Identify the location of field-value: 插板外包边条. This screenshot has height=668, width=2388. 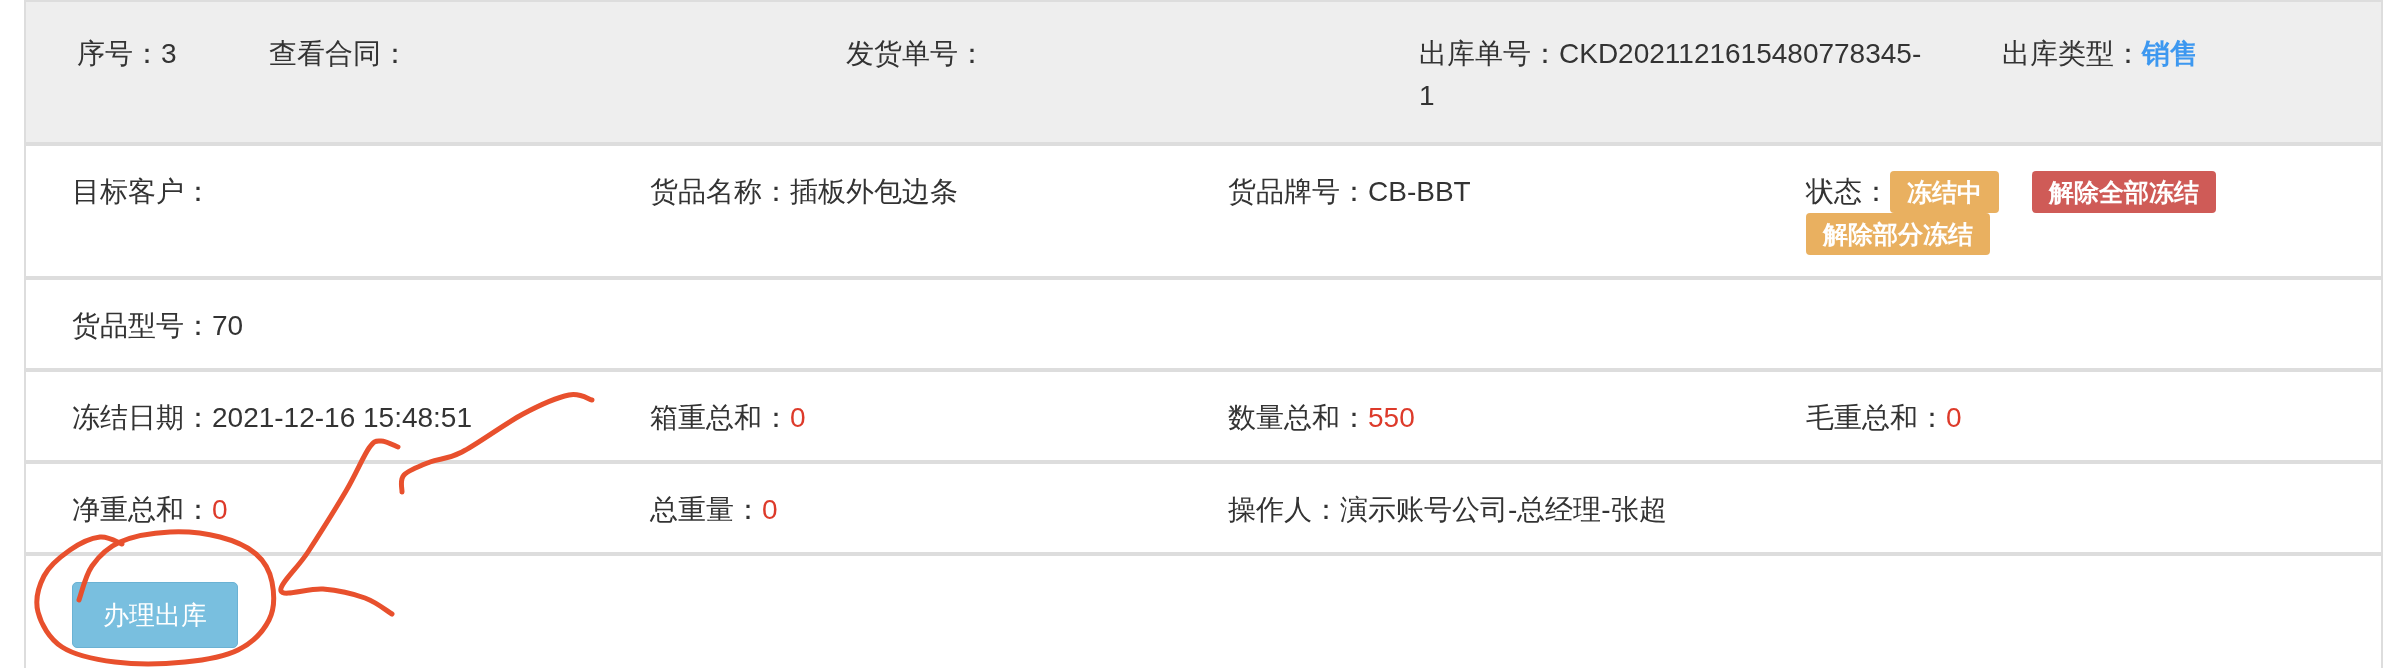
(874, 191).